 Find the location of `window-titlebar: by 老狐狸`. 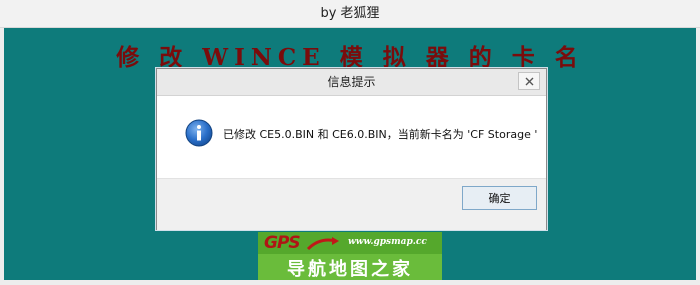

window-titlebar: by 老狐狸 is located at coordinates (350, 14).